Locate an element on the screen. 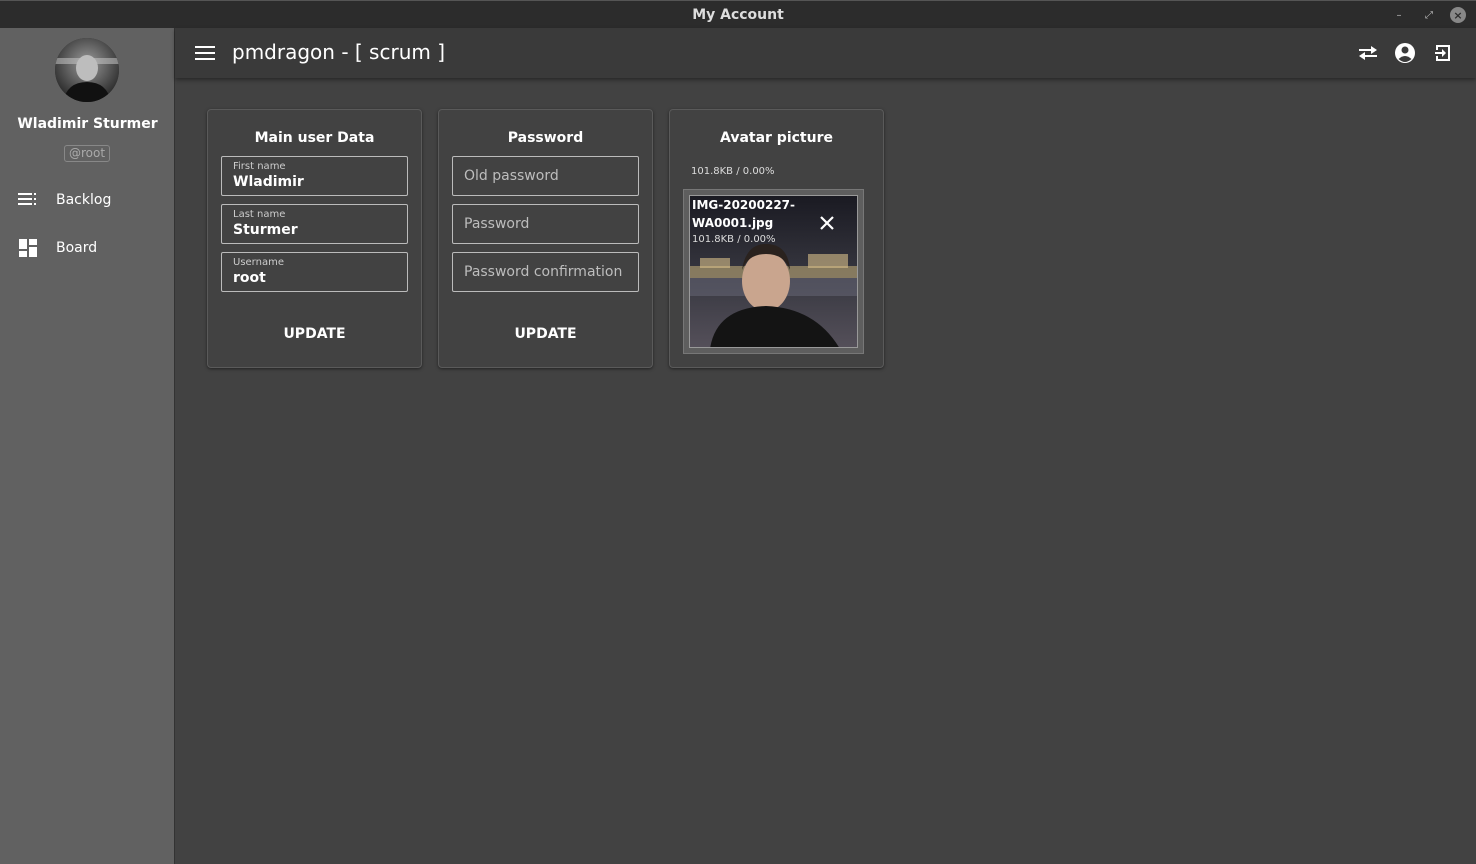 Image resolution: width=1476 pixels, height=864 pixels. field-value: Sturmer is located at coordinates (265, 230).